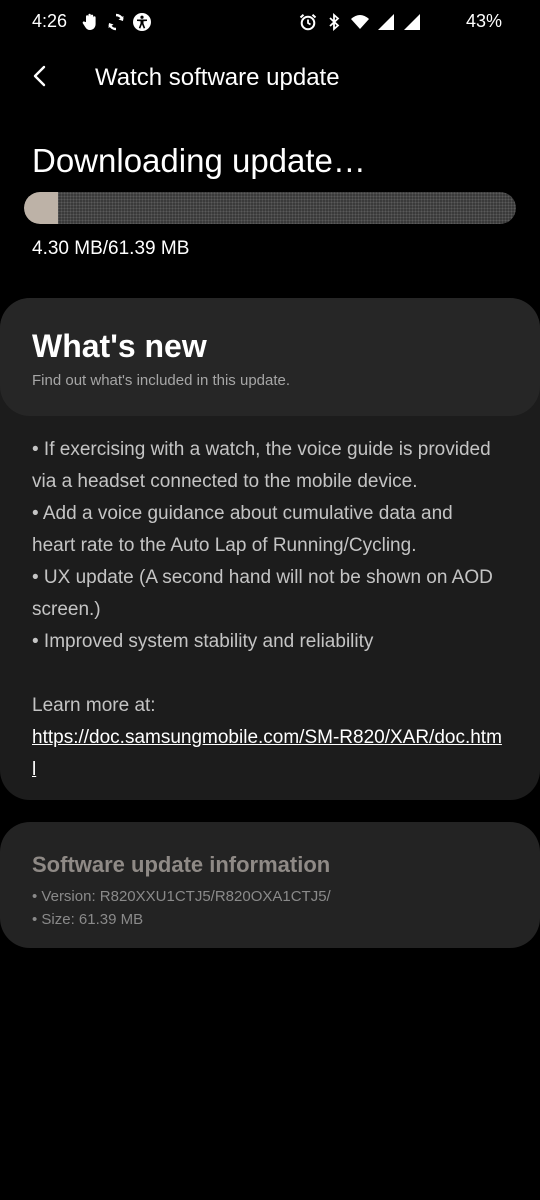  What do you see at coordinates (217, 77) in the screenshot?
I see `page-title: Watch software update` at bounding box center [217, 77].